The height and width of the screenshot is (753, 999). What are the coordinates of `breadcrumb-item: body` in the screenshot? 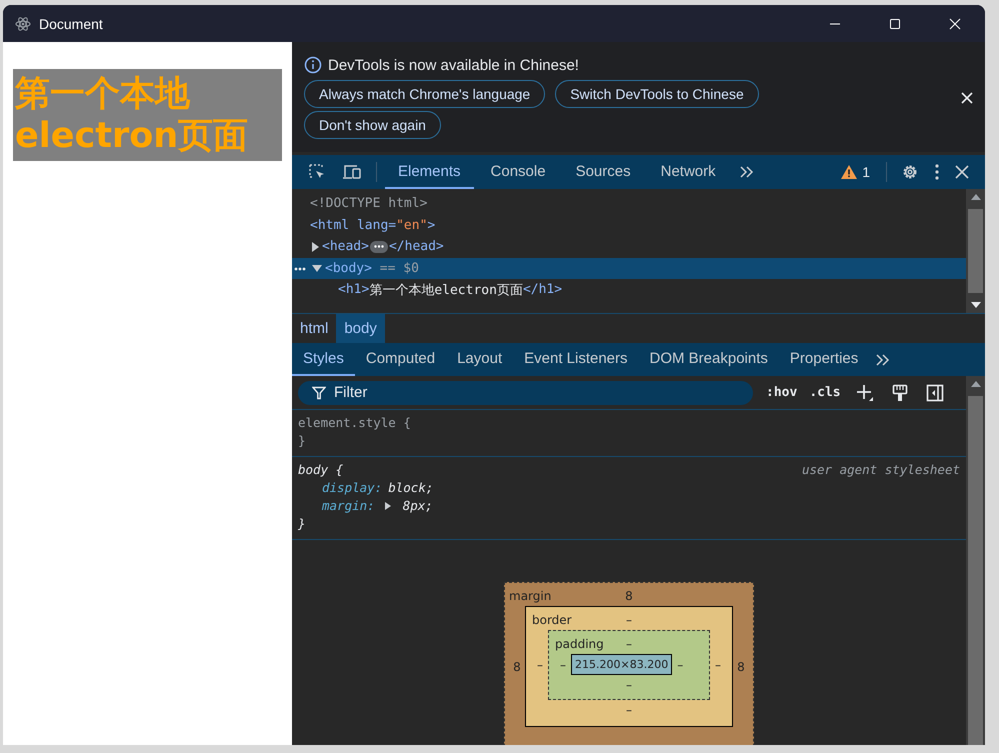 It's located at (360, 328).